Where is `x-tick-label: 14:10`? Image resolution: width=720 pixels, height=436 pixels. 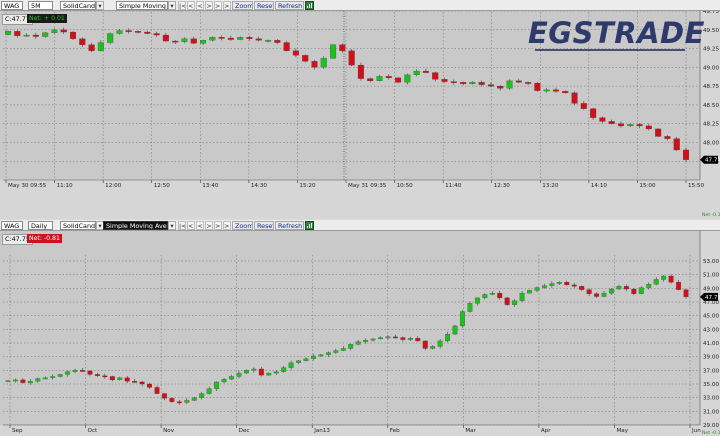 x-tick-label: 14:10 is located at coordinates (599, 186).